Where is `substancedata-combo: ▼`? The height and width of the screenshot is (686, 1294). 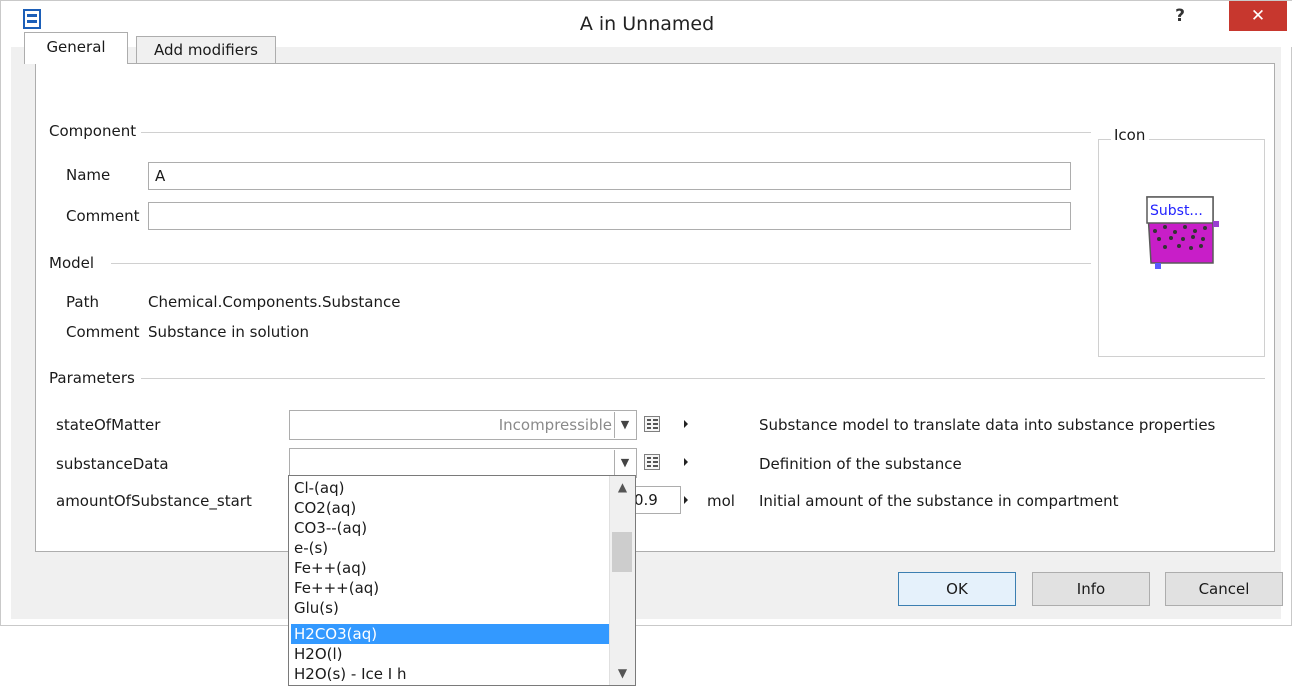
substancedata-combo: ▼ is located at coordinates (463, 463).